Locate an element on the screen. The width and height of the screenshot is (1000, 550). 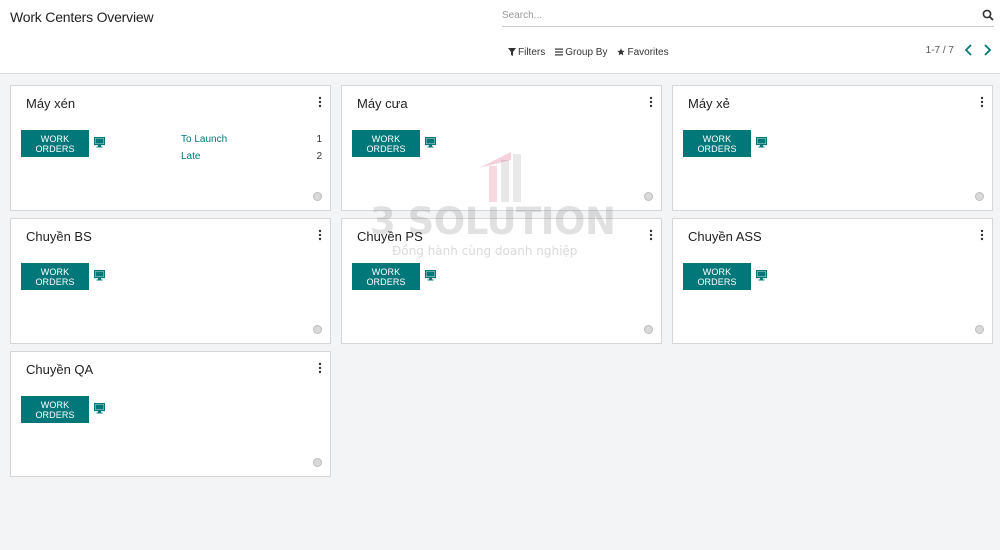
page-title: Work Centers Overview is located at coordinates (82, 17).